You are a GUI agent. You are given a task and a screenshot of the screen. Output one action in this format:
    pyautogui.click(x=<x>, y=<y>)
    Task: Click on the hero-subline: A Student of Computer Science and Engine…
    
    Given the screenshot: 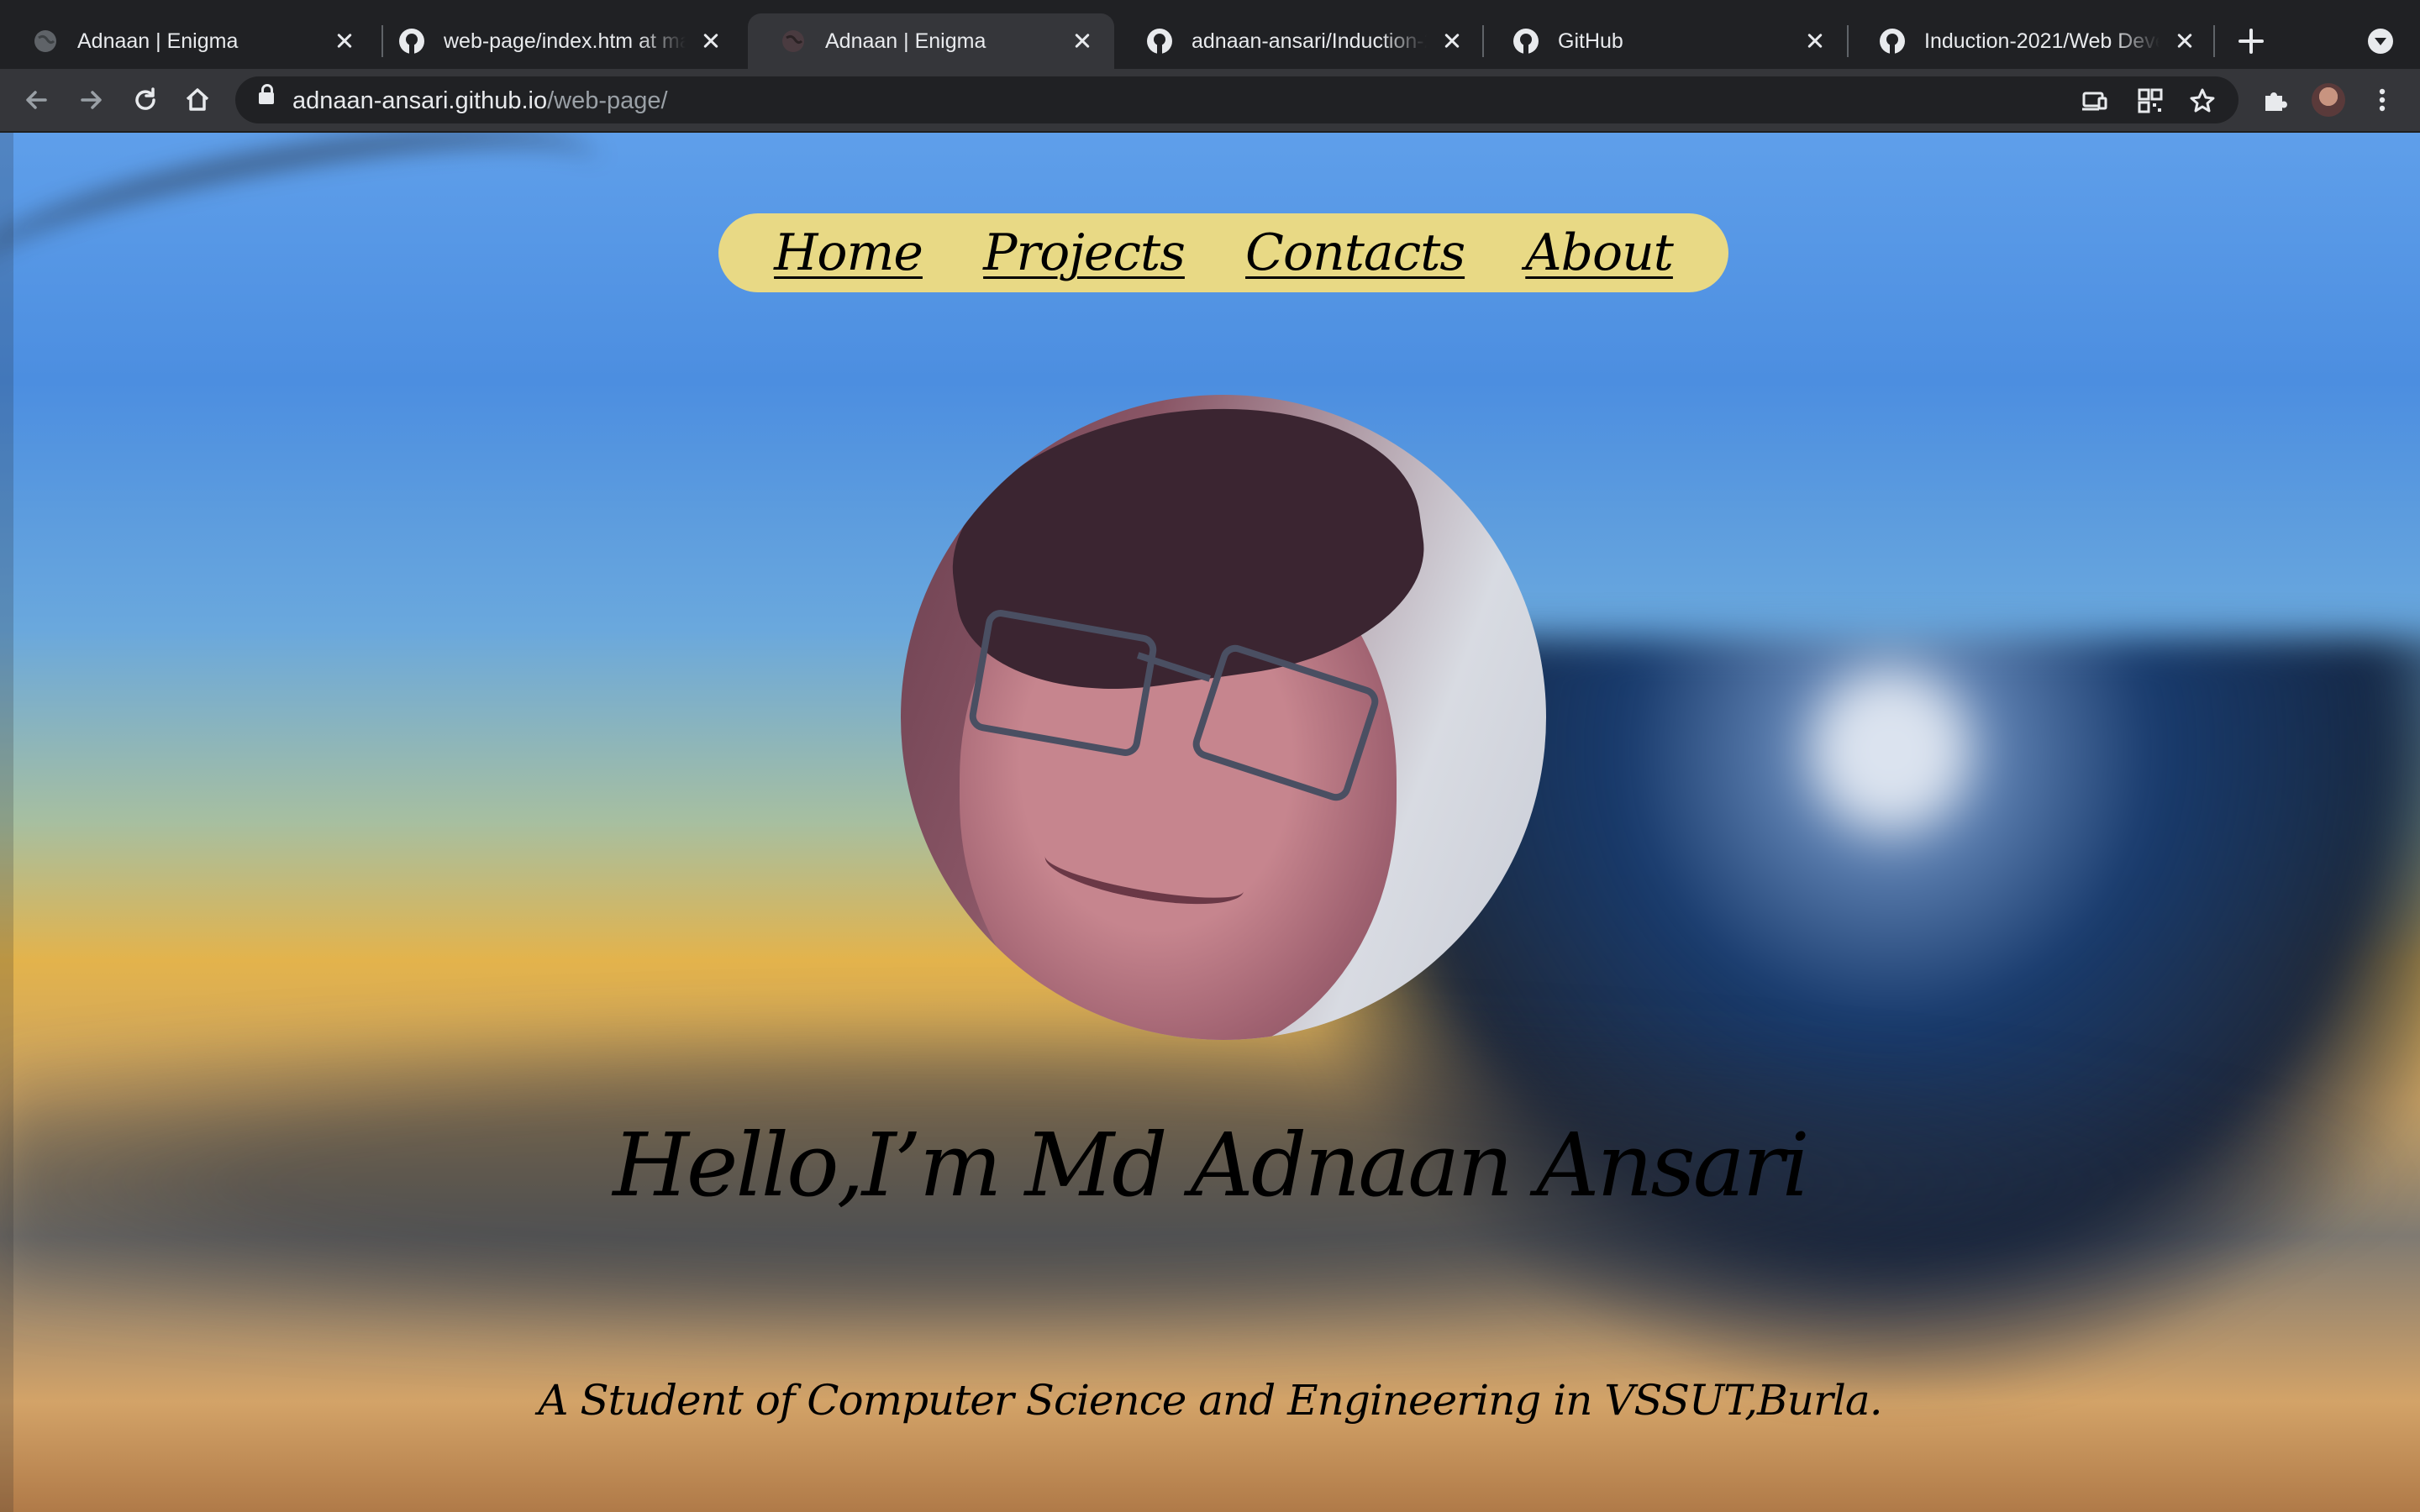 What is the action you would take?
    pyautogui.click(x=1210, y=1400)
    